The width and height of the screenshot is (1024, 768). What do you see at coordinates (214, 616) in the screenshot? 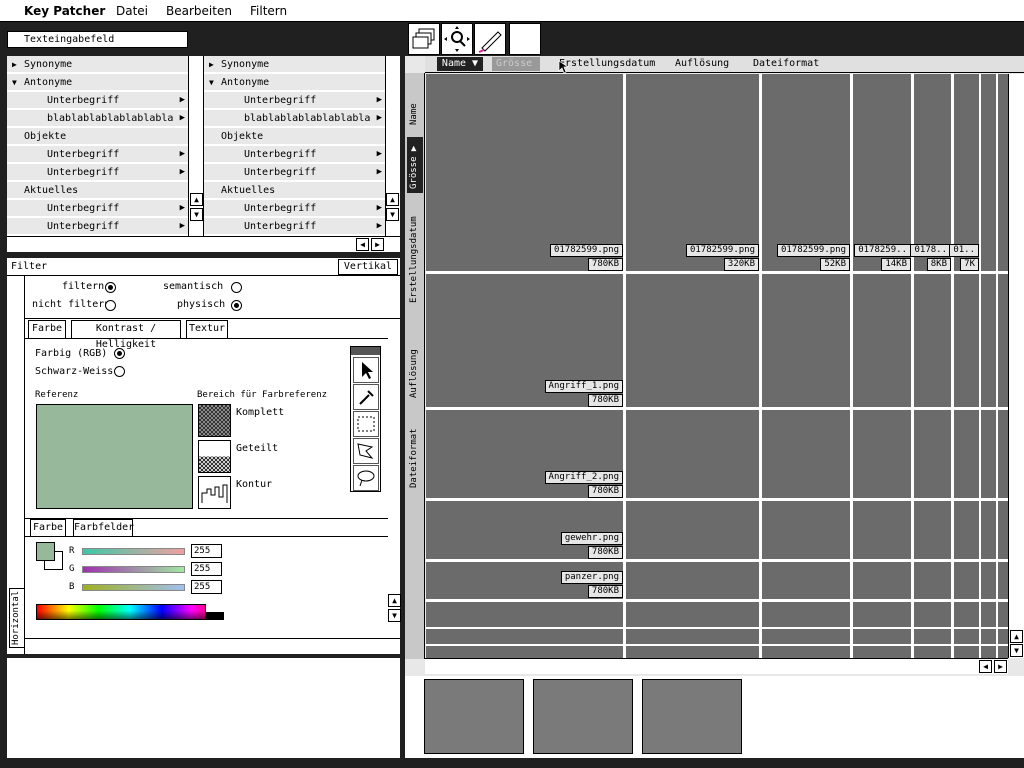
I see `black-swatch` at bounding box center [214, 616].